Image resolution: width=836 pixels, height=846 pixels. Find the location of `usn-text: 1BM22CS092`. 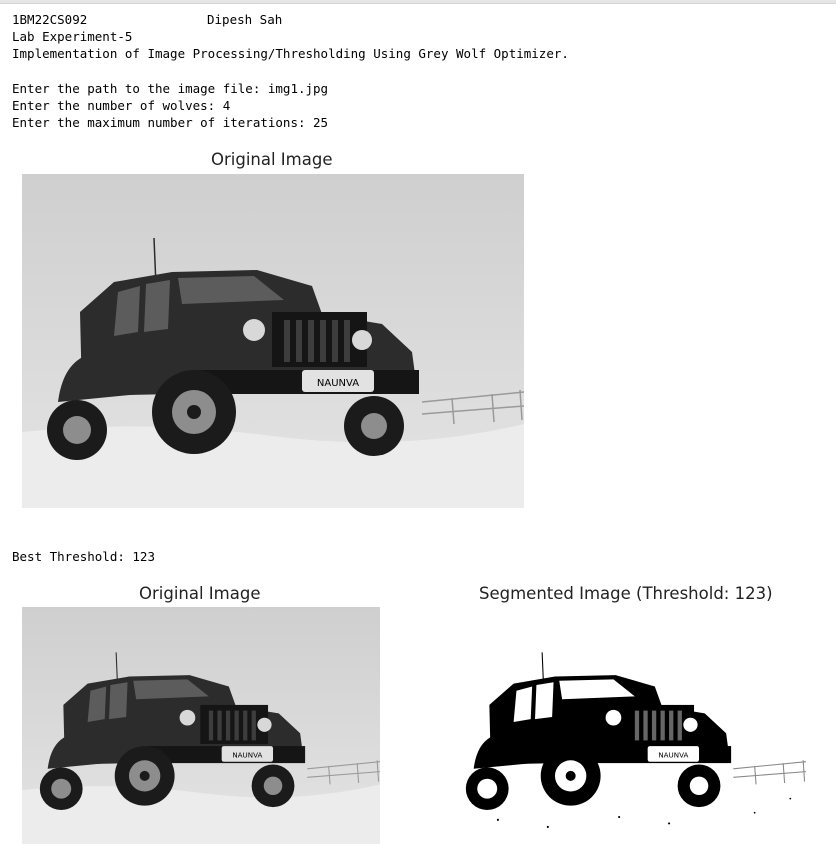

usn-text: 1BM22CS092 is located at coordinates (50, 19).